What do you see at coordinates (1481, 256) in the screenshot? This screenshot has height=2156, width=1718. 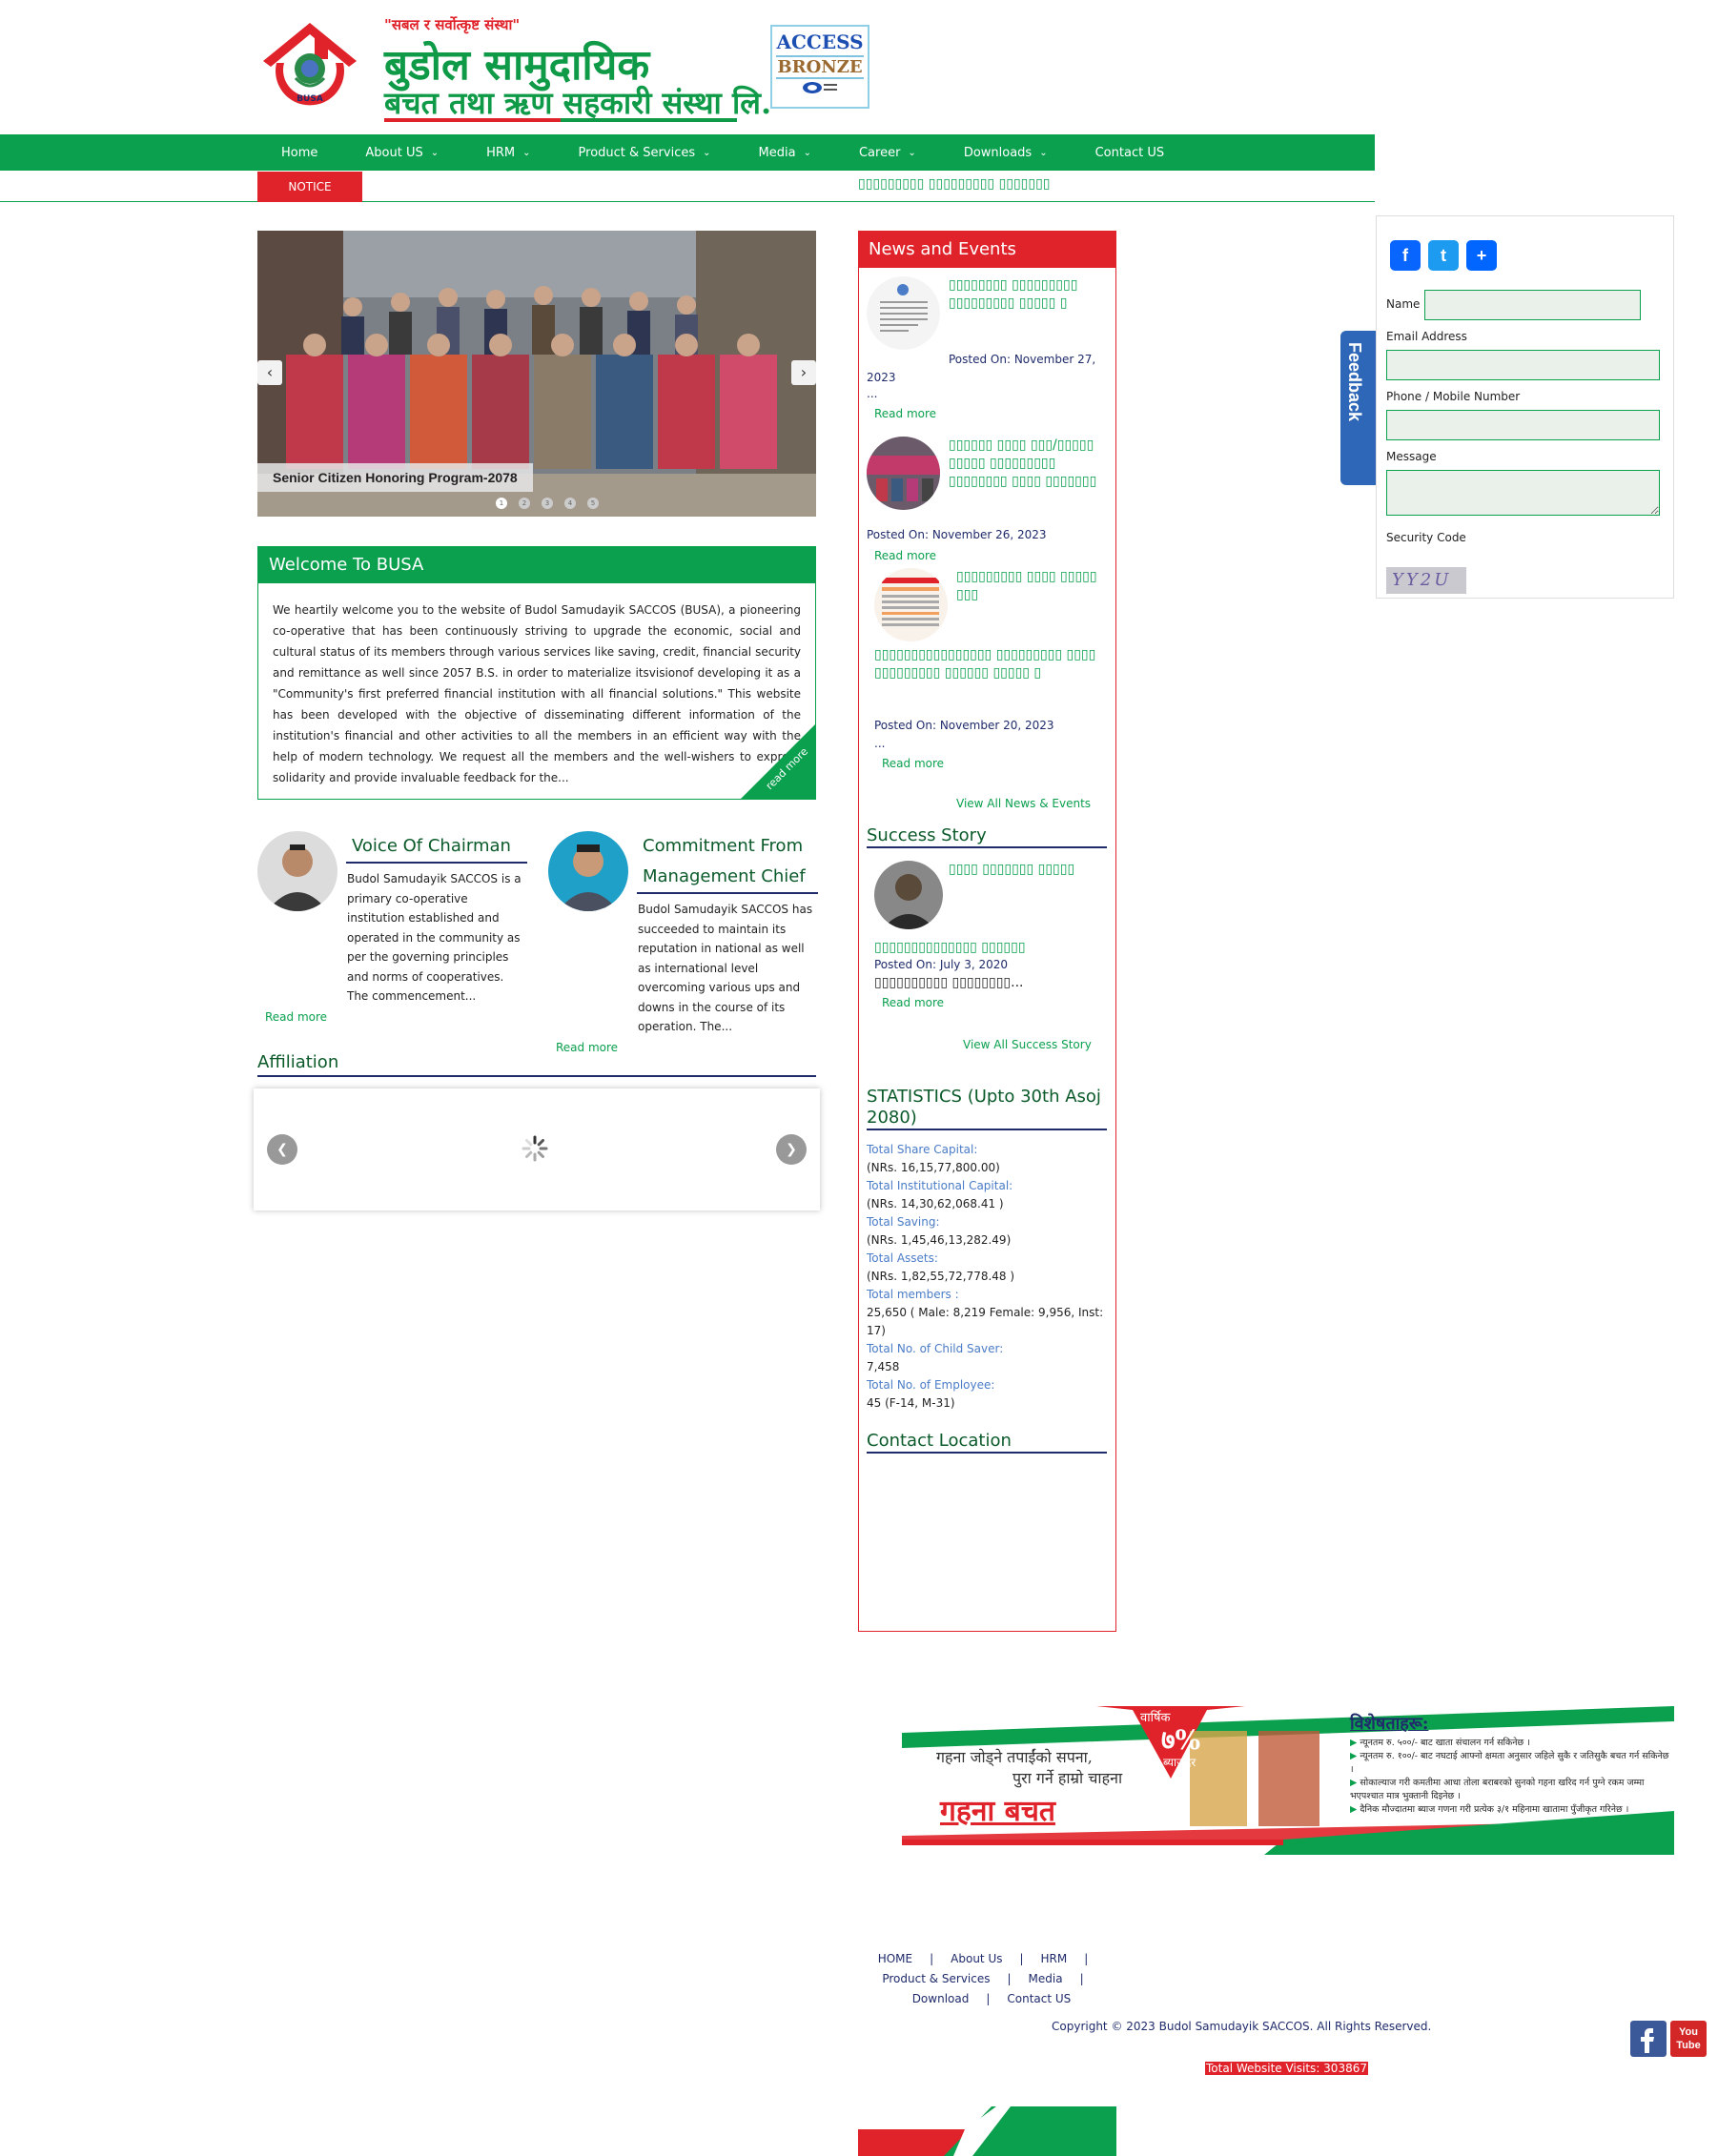 I see `share-button: +` at bounding box center [1481, 256].